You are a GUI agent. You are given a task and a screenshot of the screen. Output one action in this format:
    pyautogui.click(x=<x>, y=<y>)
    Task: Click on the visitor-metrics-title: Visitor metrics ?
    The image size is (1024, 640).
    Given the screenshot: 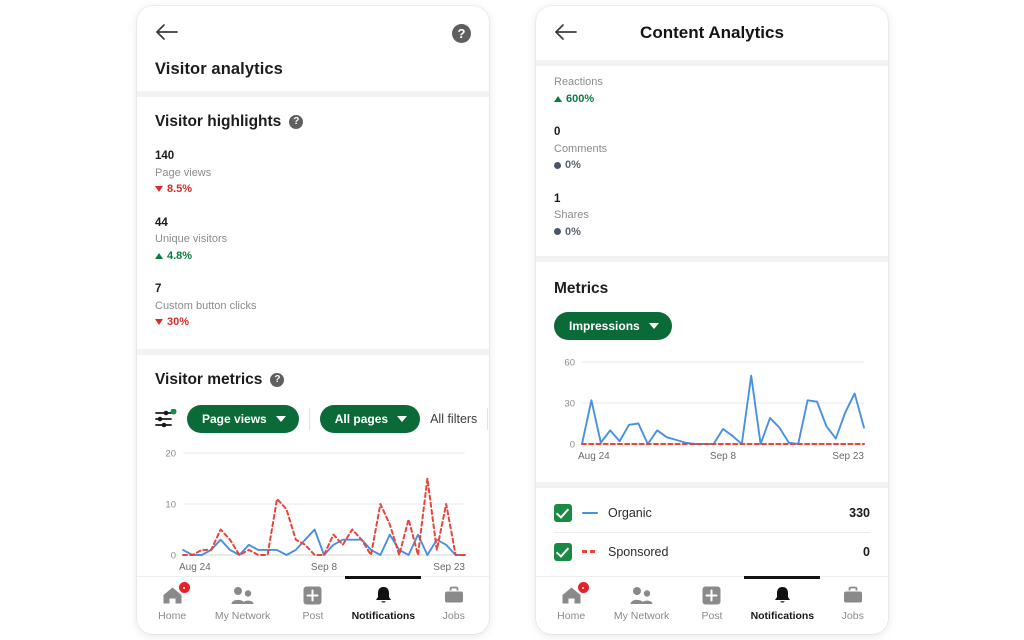 What is the action you would take?
    pyautogui.click(x=313, y=380)
    